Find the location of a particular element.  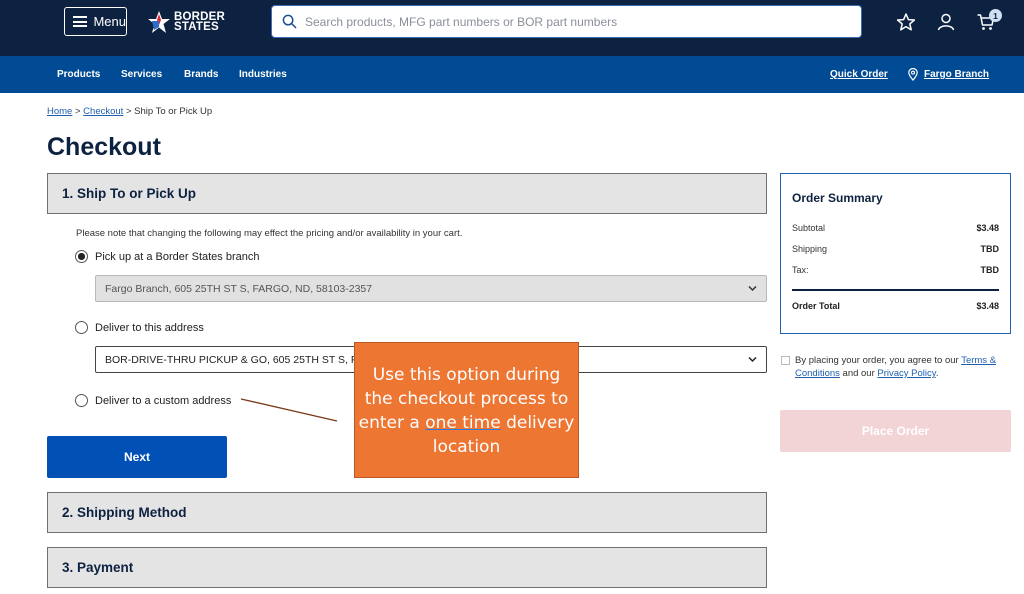

border-states-logo: BORDER STATES is located at coordinates (186, 22).